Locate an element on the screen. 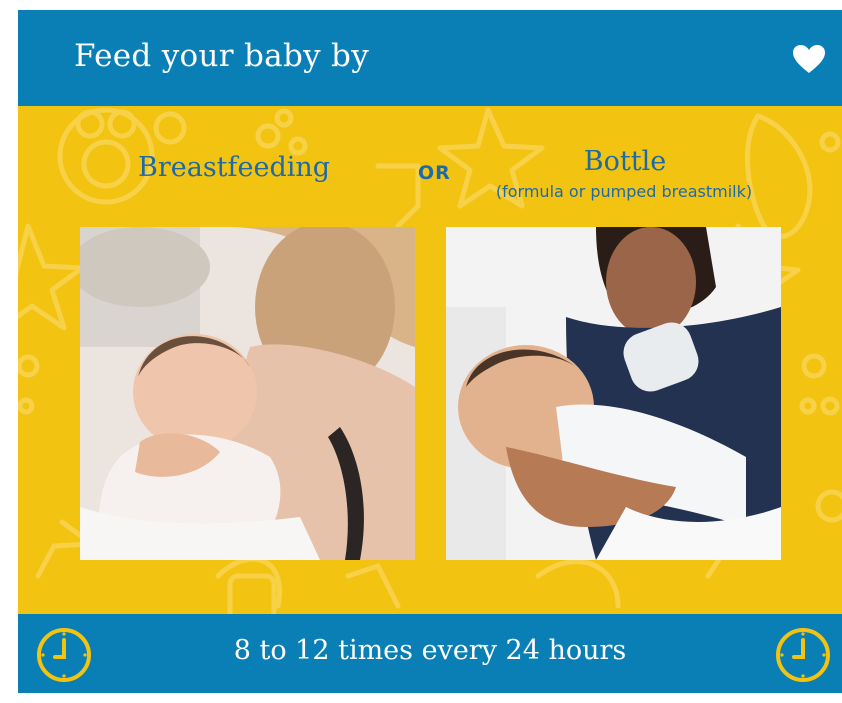  bottle-note: (formula or pumped breastmilk) is located at coordinates (624, 191).